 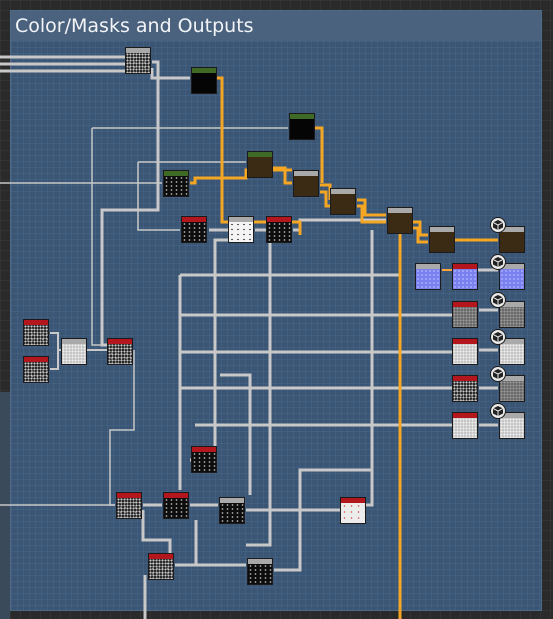 I want to click on node-noise-source, so click(x=138, y=60).